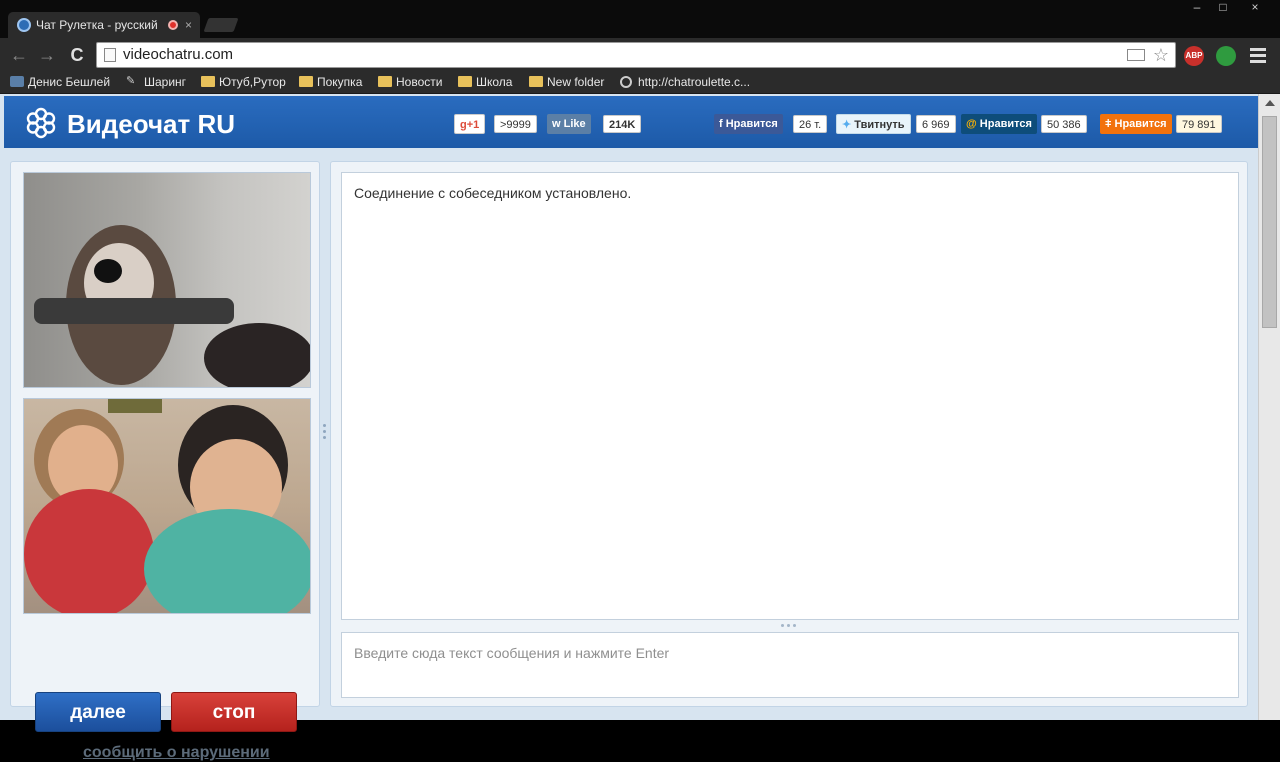 This screenshot has width=1280, height=762. Describe the element at coordinates (252, 82) in the screenshot. I see `bookmark-label: Ютуб,Рутор` at that location.